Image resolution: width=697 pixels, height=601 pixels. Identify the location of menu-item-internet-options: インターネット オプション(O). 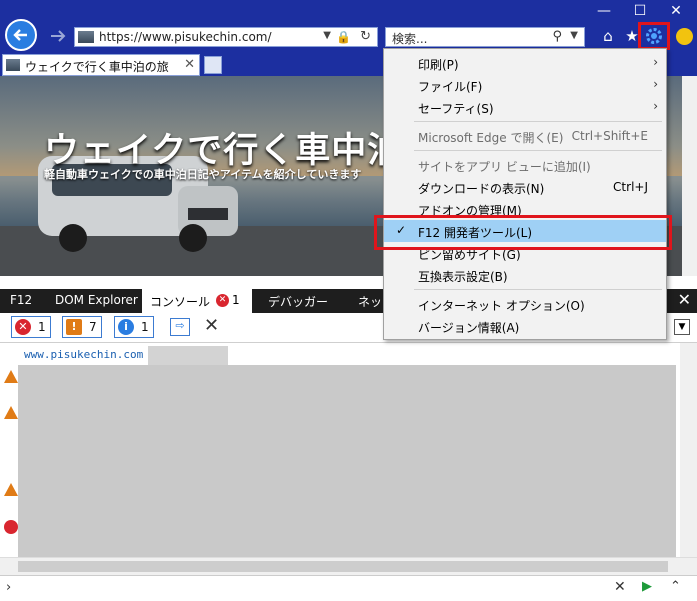
(525, 304).